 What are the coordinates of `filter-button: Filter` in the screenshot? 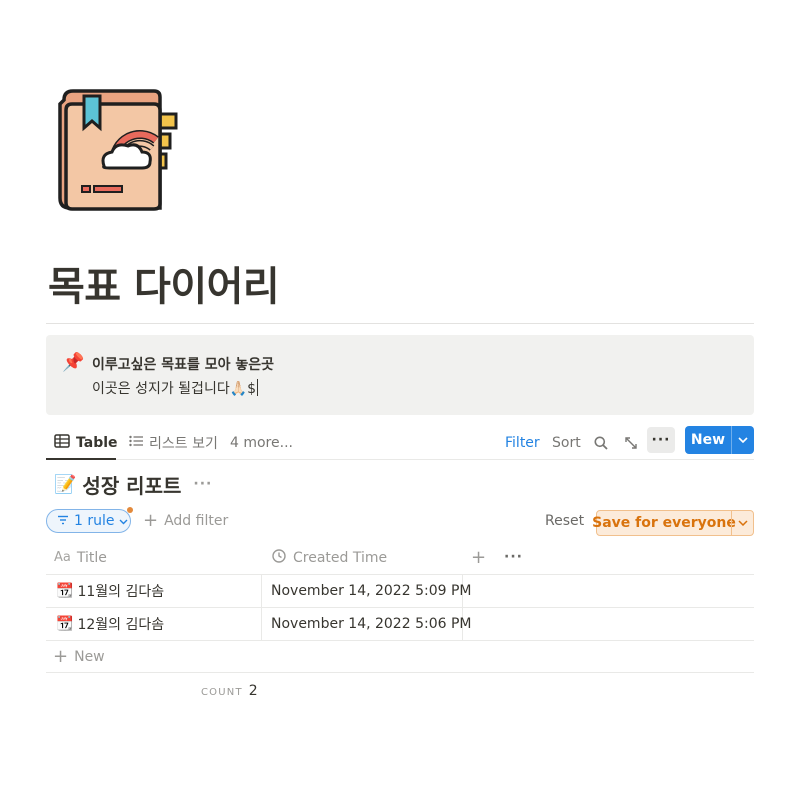 It's located at (522, 443).